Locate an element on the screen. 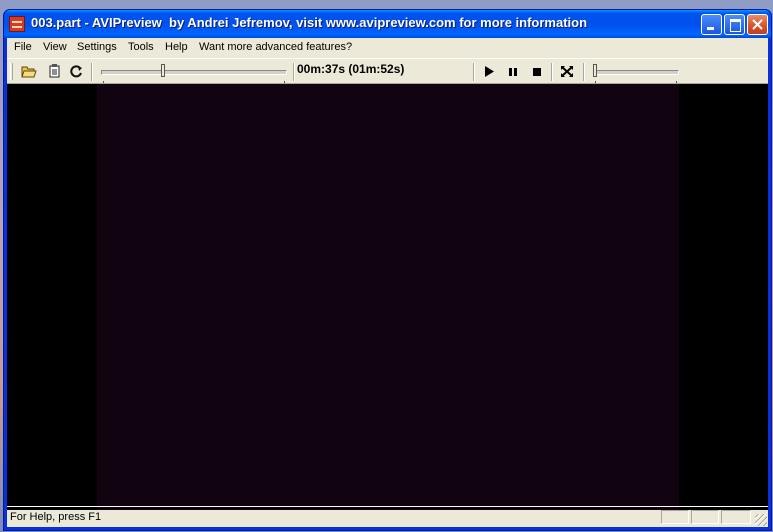 The height and width of the screenshot is (532, 773). refresh-icon is located at coordinates (76, 71).